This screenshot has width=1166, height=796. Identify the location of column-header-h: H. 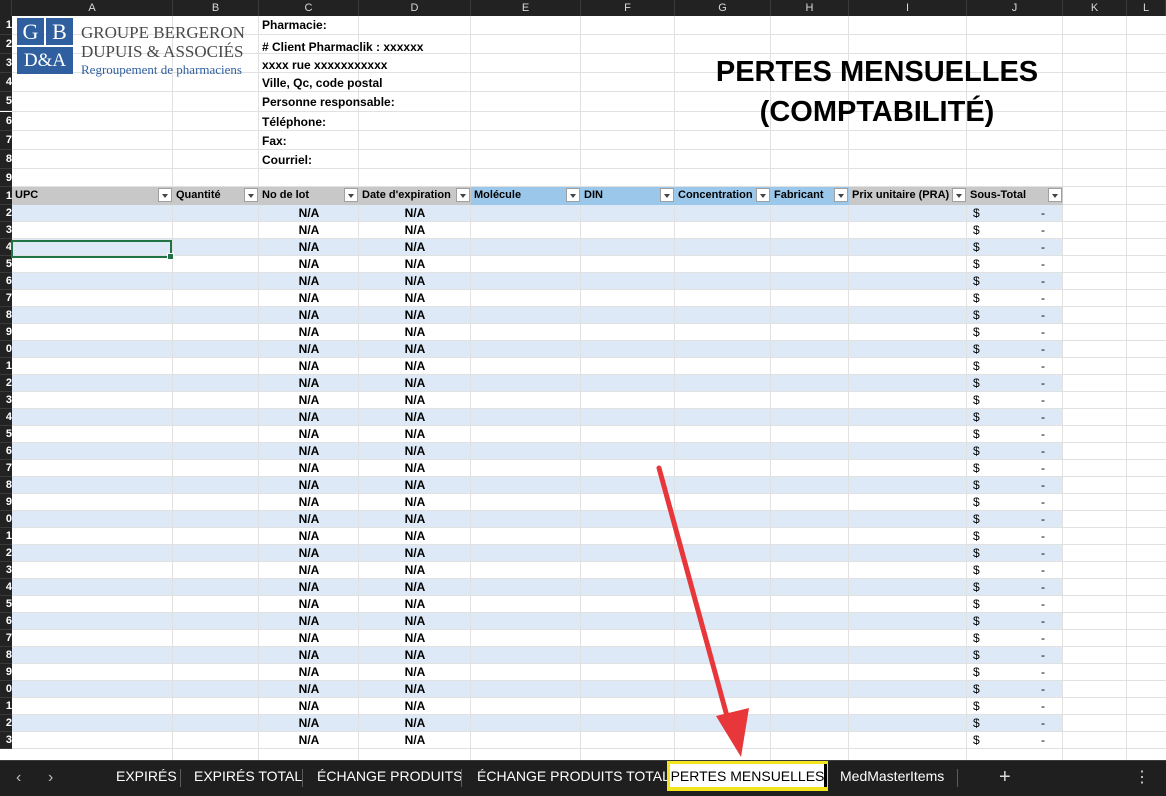
(810, 8).